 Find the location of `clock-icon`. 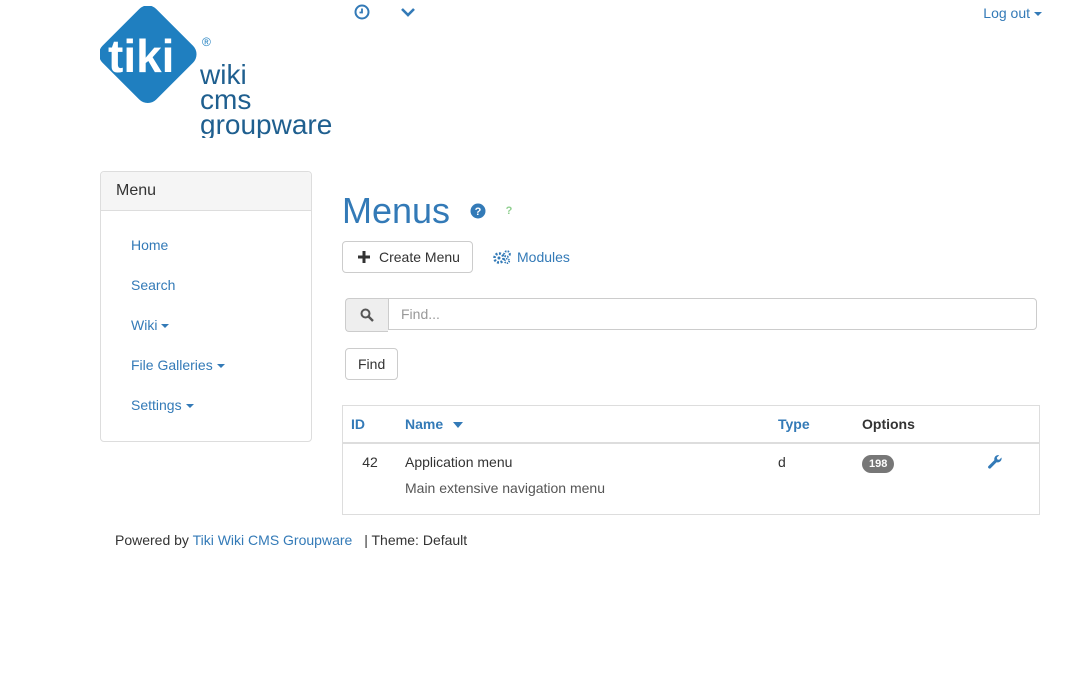

clock-icon is located at coordinates (362, 12).